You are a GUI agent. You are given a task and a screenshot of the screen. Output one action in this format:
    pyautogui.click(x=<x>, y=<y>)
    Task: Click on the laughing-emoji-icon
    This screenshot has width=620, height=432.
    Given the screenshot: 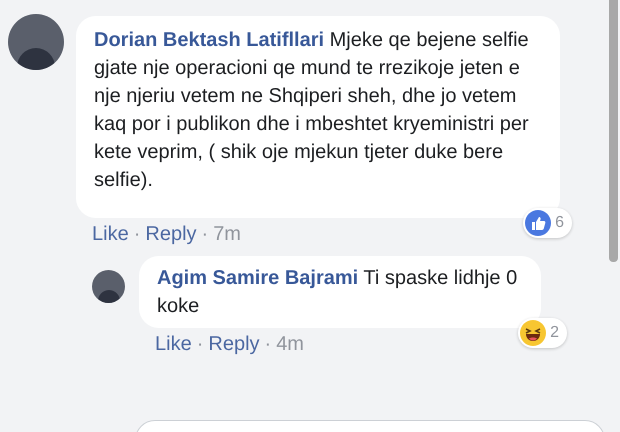 What is the action you would take?
    pyautogui.click(x=533, y=333)
    